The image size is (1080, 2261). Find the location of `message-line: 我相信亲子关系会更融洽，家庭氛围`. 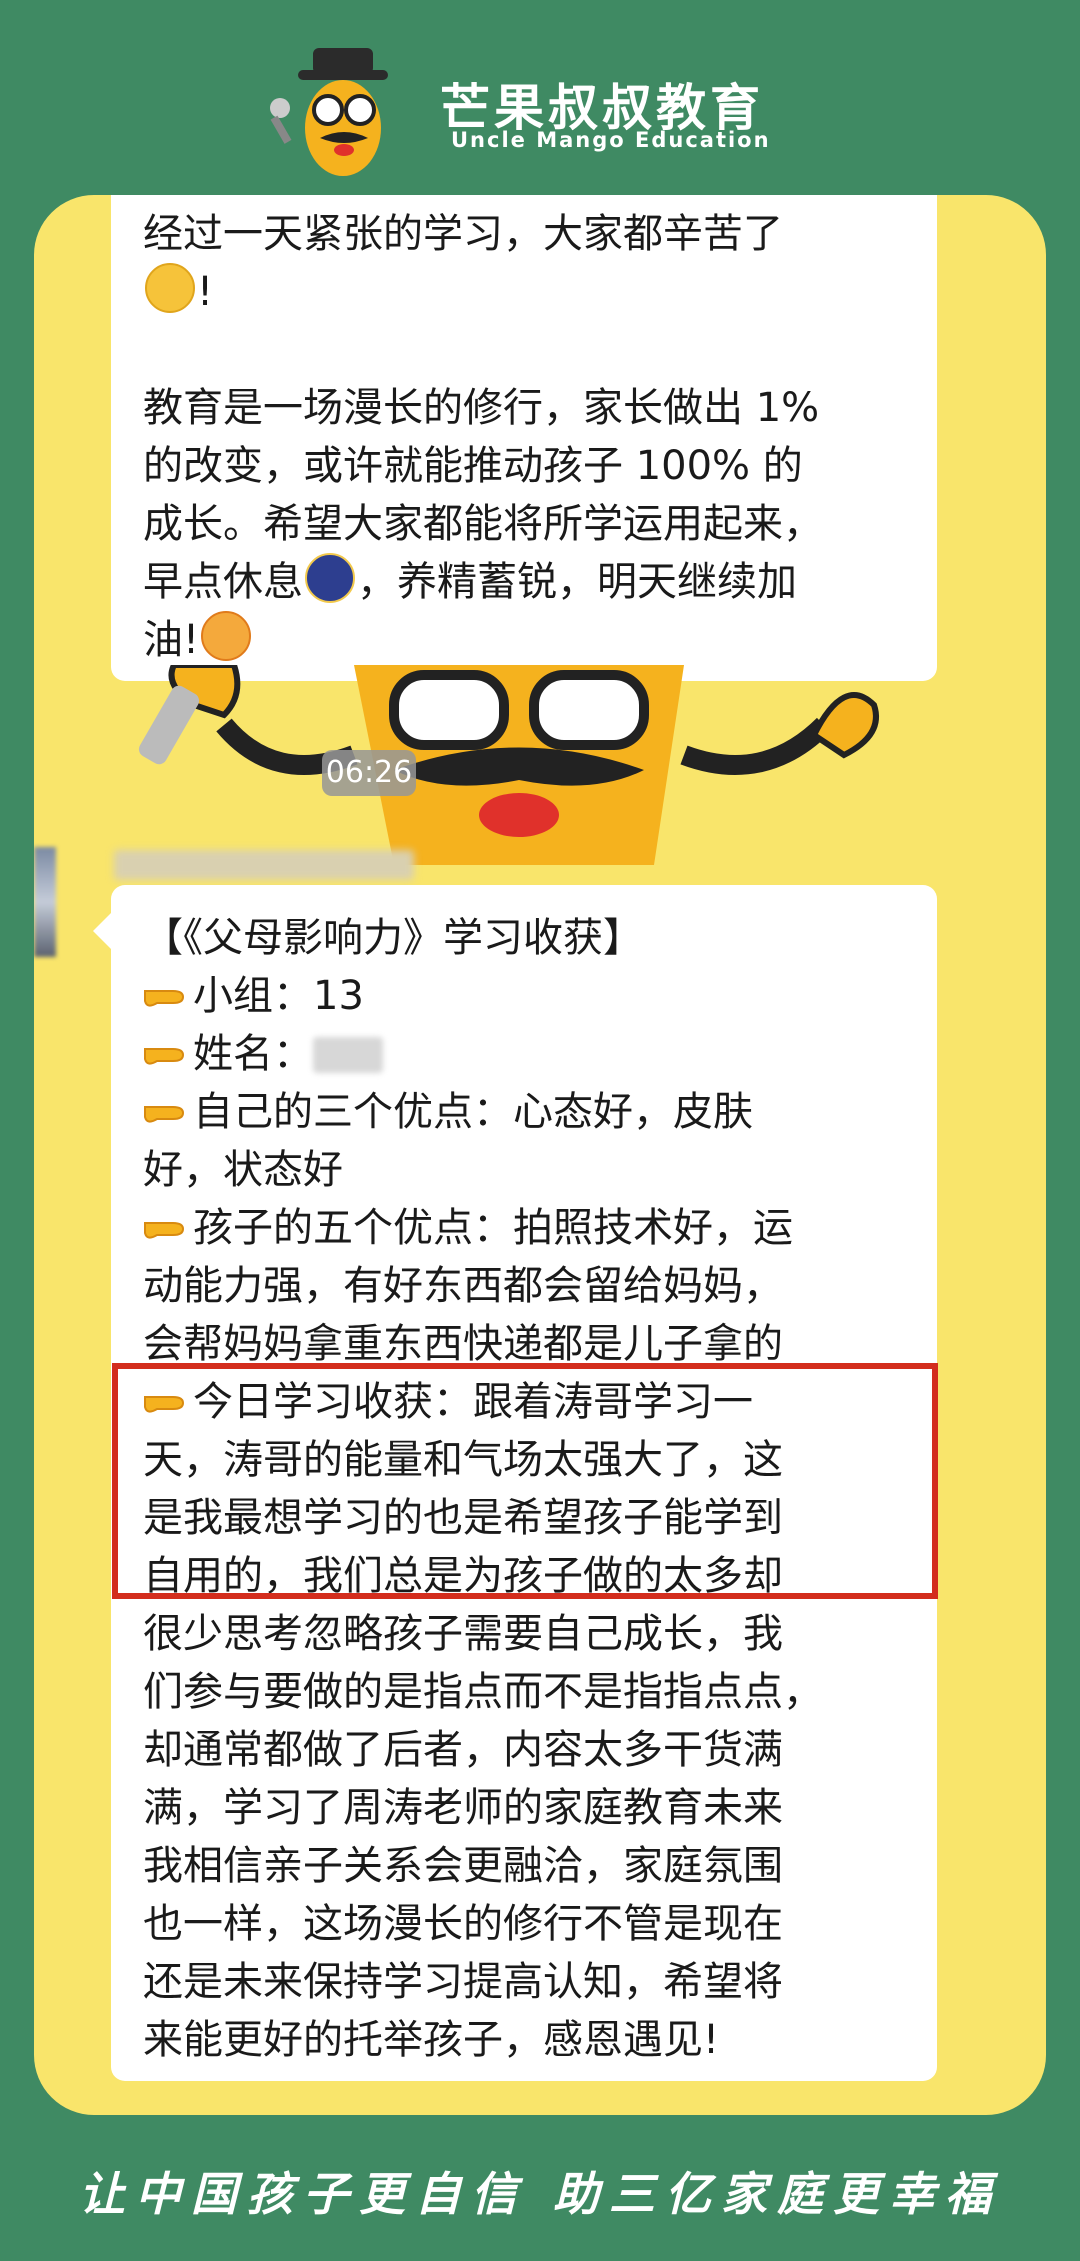

message-line: 我相信亲子关系会更融洽，家庭氛围 is located at coordinates (463, 1866).